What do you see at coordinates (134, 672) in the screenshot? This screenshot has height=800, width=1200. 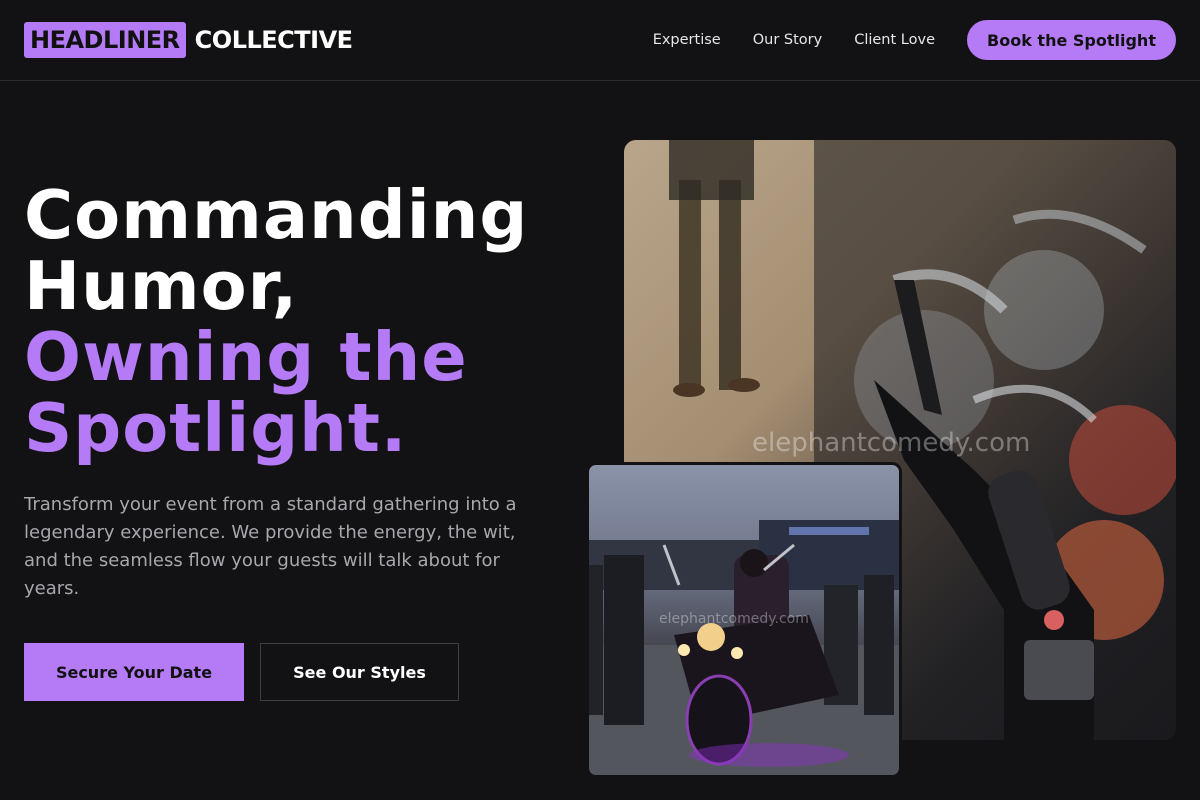 I see `secure-date-button: Secure Your Date` at bounding box center [134, 672].